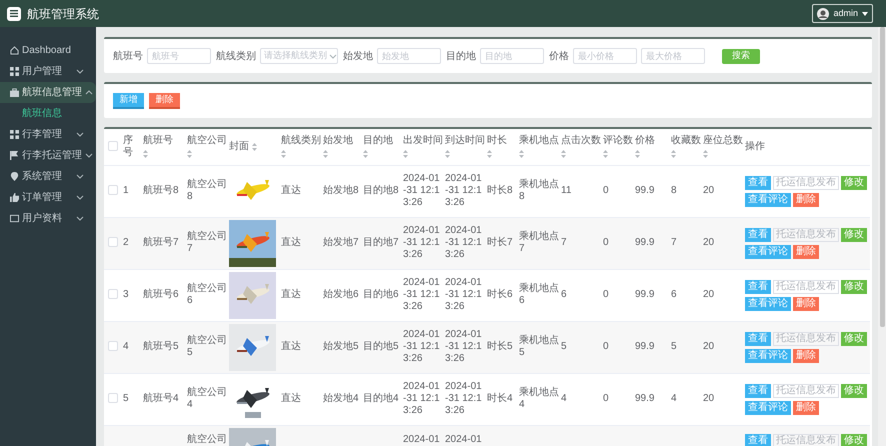 The height and width of the screenshot is (446, 886). I want to click on search-button: 搜索, so click(741, 56).